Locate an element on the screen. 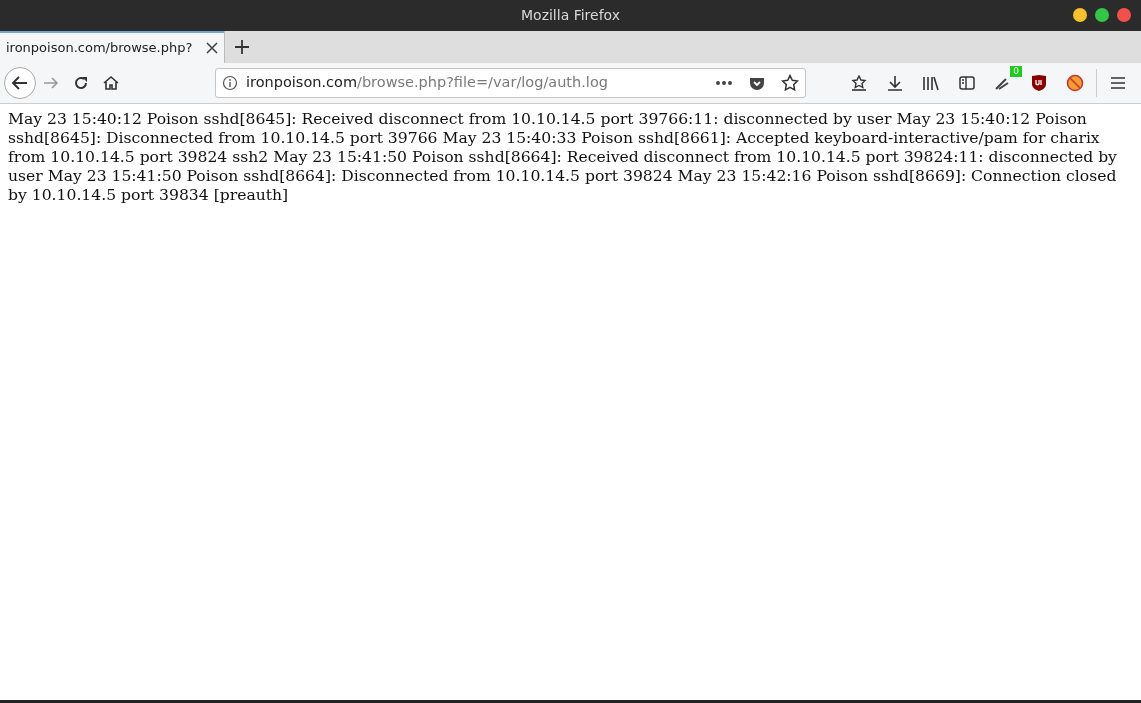  reload-icon is located at coordinates (81, 83).